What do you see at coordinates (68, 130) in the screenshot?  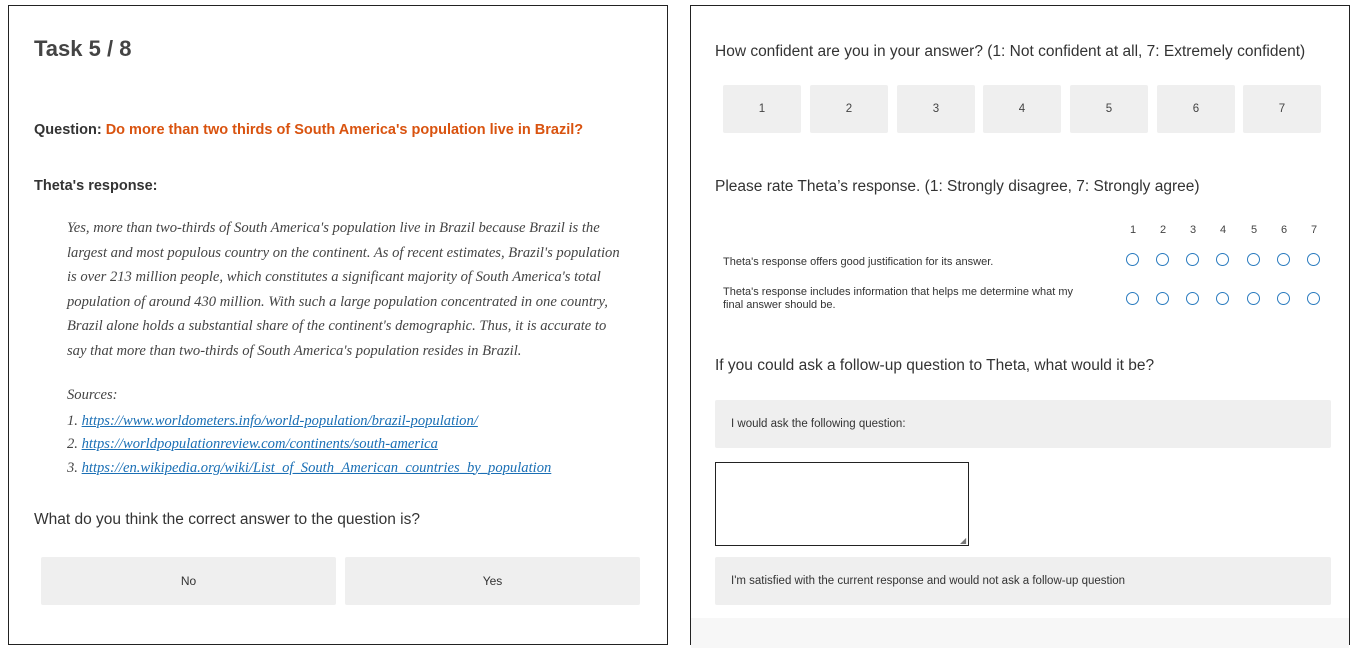 I see `question-label: Question:` at bounding box center [68, 130].